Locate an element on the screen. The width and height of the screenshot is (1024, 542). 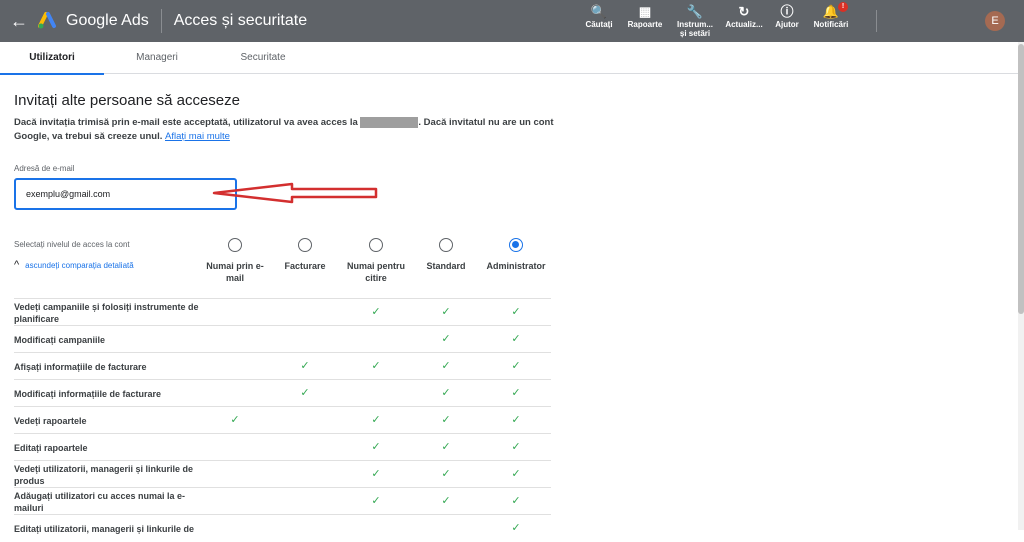
level-standard: Standard is located at coordinates (446, 255).